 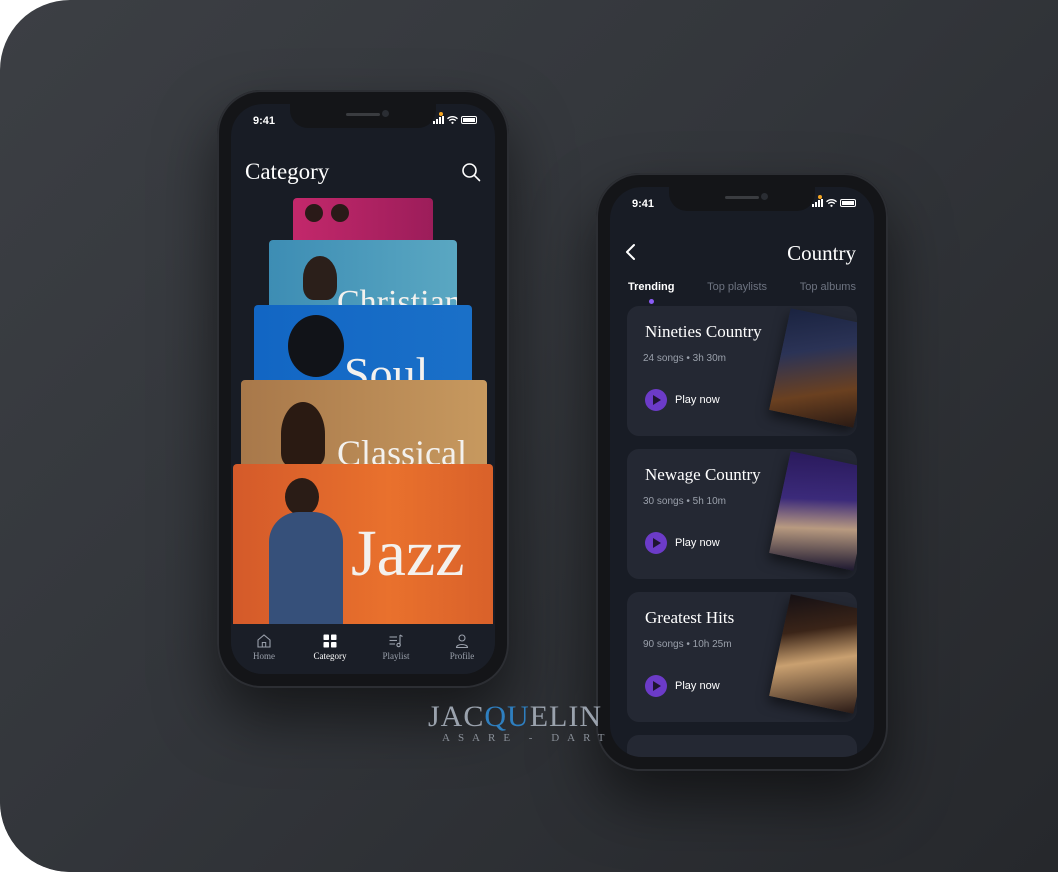 What do you see at coordinates (471, 172) in the screenshot?
I see `search-icon` at bounding box center [471, 172].